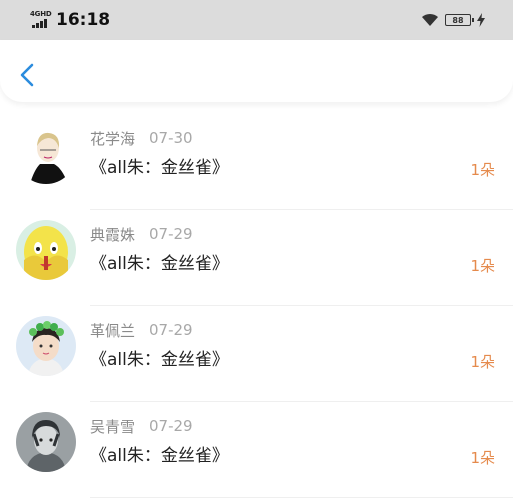  Describe the element at coordinates (256, 71) in the screenshot. I see `nav-bar` at that location.